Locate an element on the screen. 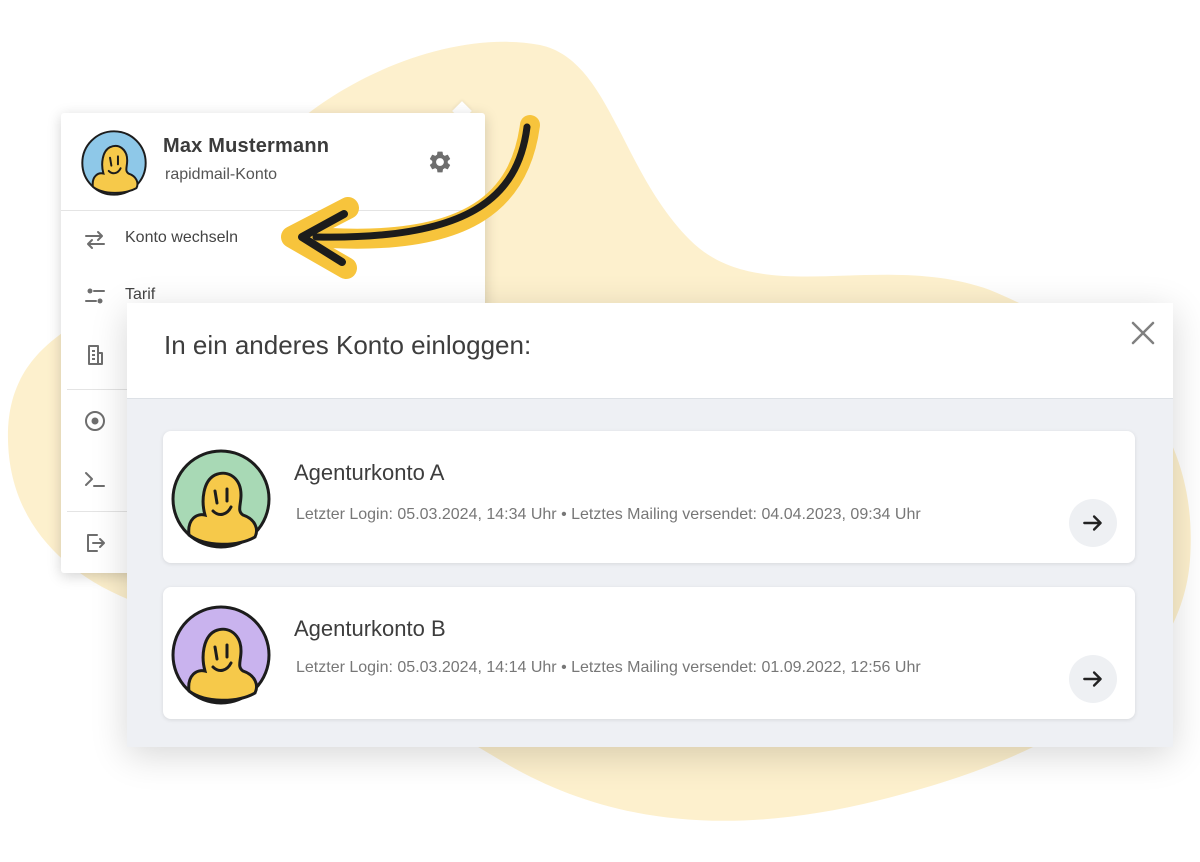  account-name: Agenturkonto A is located at coordinates (369, 472).